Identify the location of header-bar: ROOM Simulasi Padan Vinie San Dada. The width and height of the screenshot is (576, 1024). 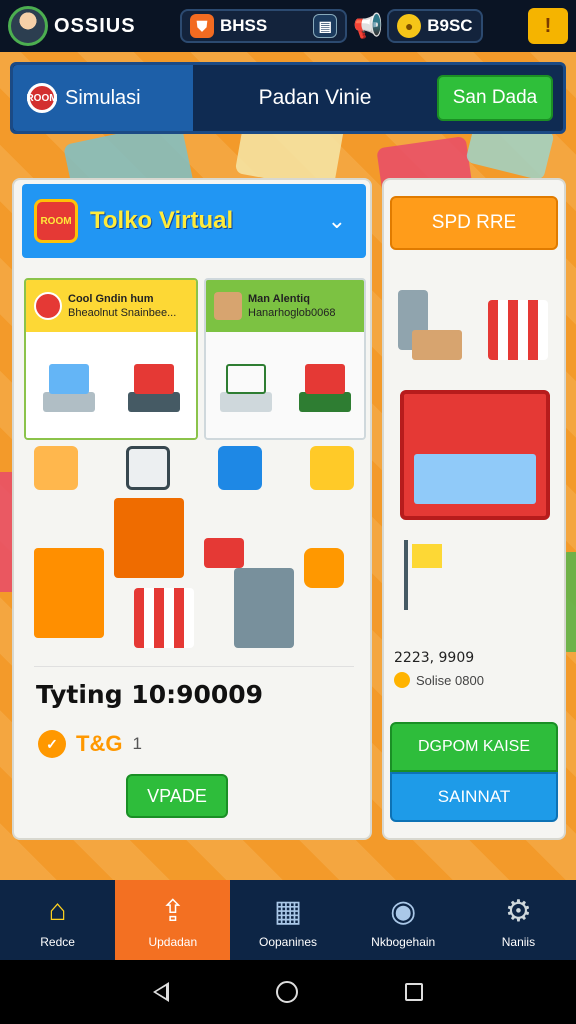
(288, 98).